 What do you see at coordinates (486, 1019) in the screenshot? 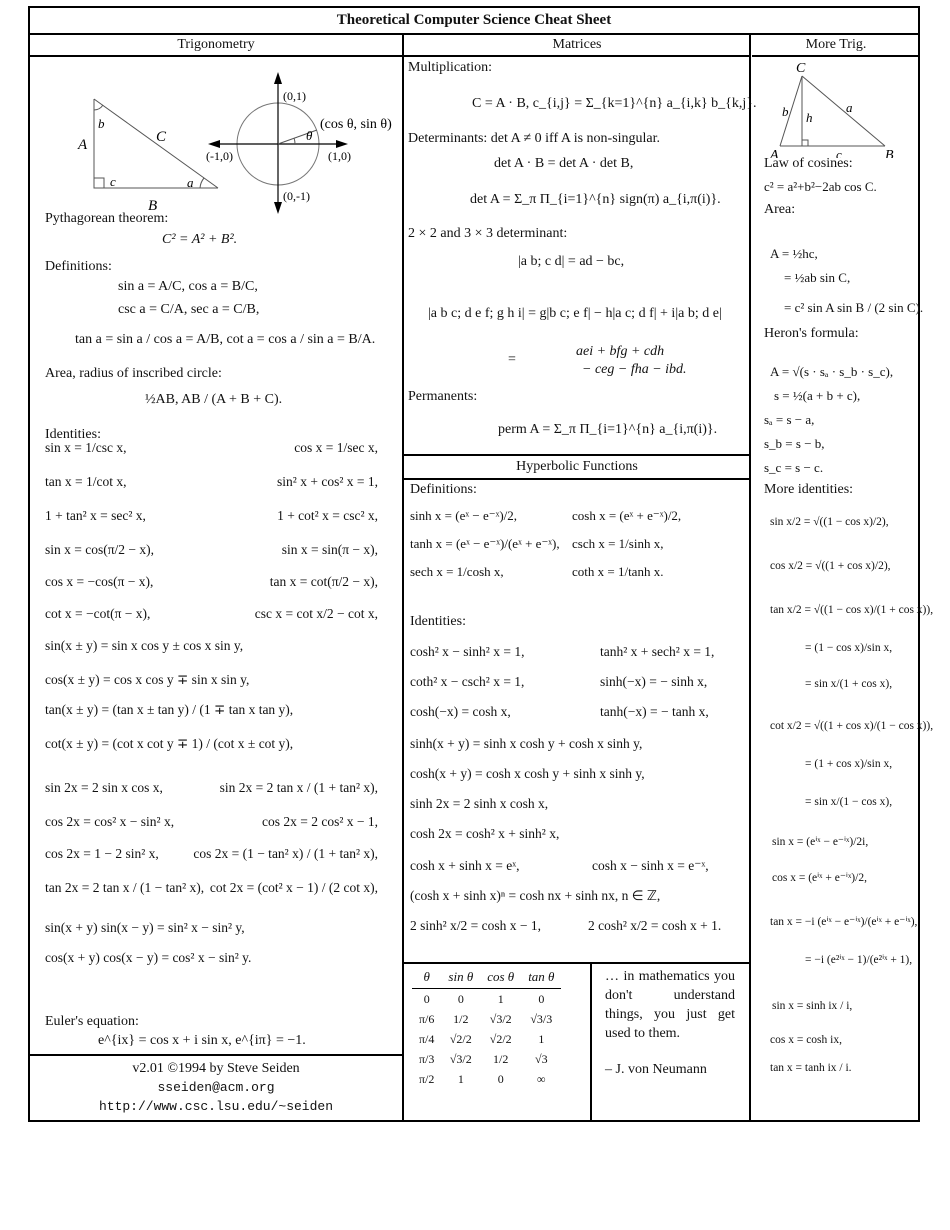
I see `table-row: π/6 1/2 √3/2 √3/3` at bounding box center [486, 1019].